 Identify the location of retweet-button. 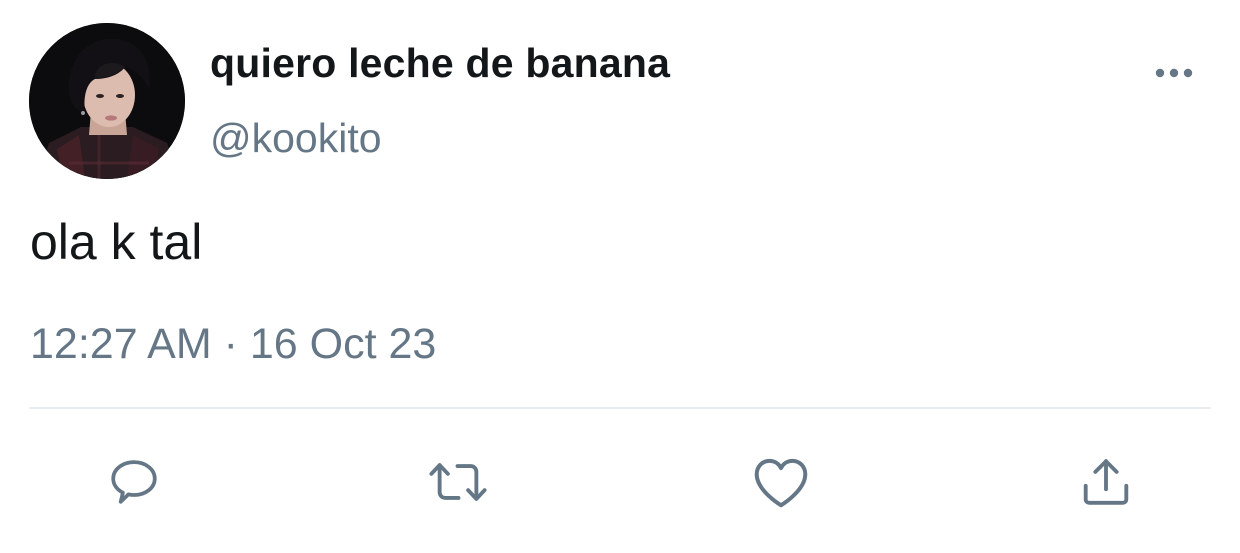
(458, 482).